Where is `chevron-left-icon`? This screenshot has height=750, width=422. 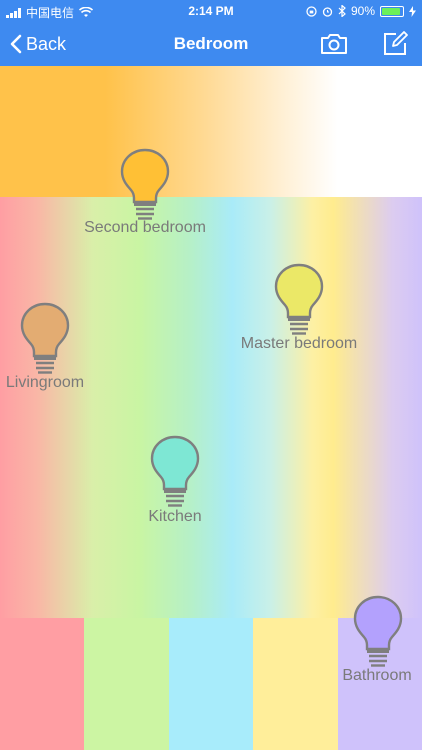 chevron-left-icon is located at coordinates (16, 44).